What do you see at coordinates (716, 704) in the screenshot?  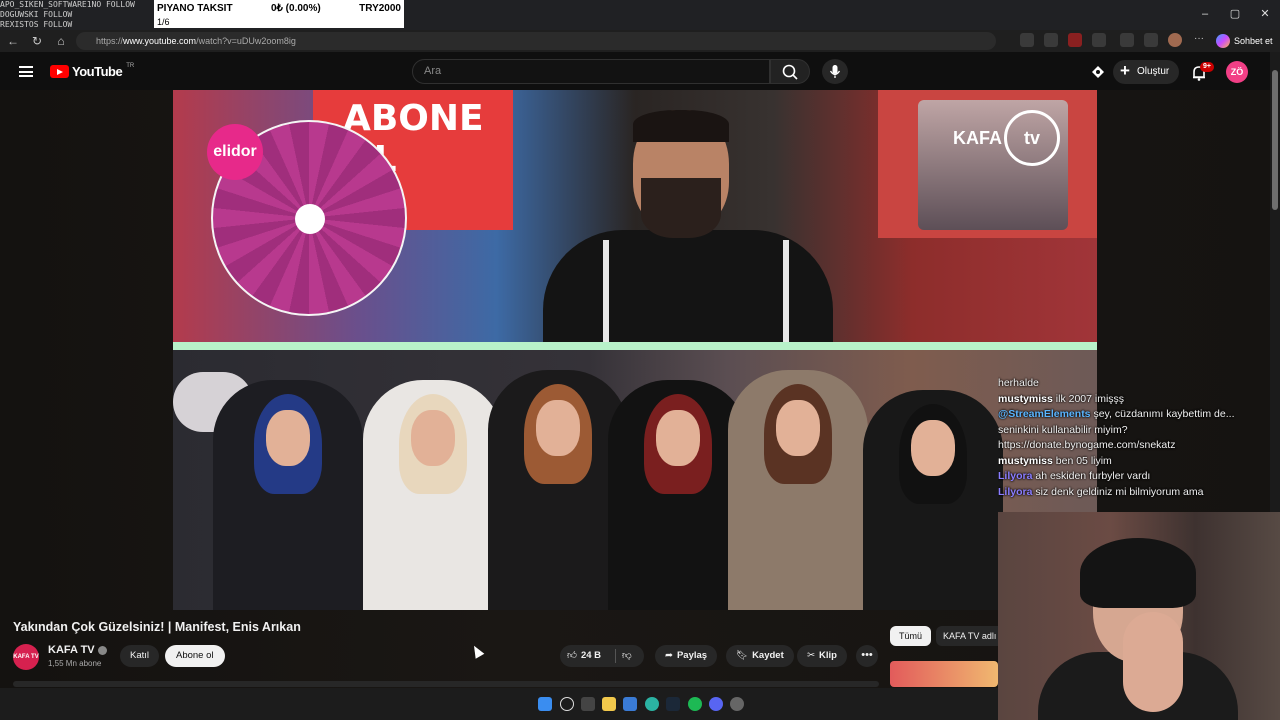 I see `discord-icon` at bounding box center [716, 704].